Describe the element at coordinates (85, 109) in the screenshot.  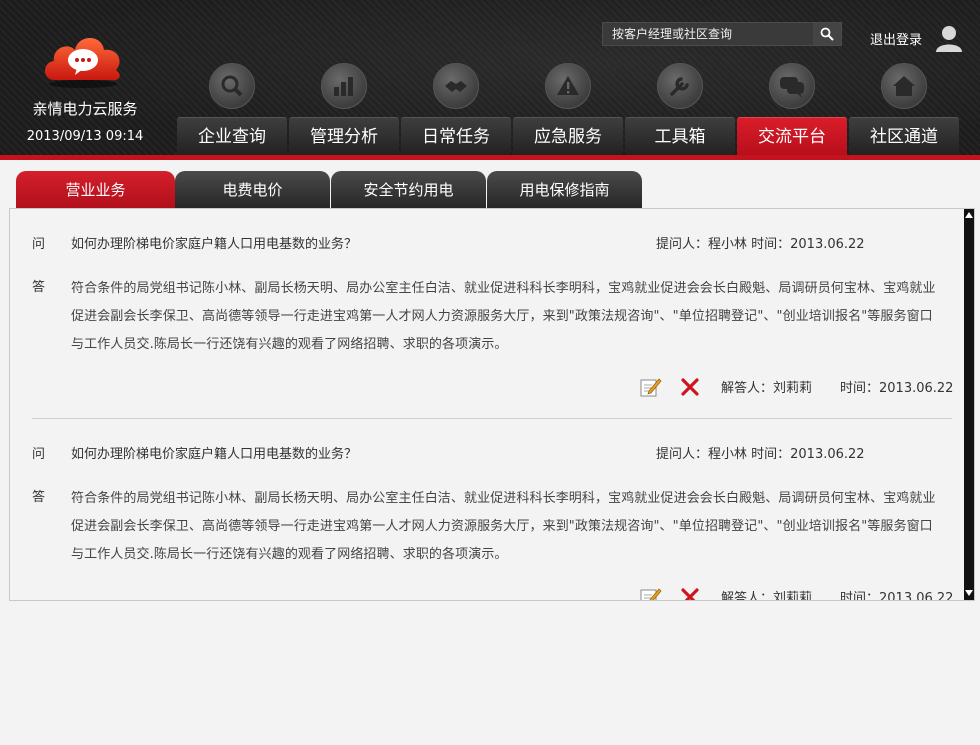
I see `app-title: 亲情电力云服务` at that location.